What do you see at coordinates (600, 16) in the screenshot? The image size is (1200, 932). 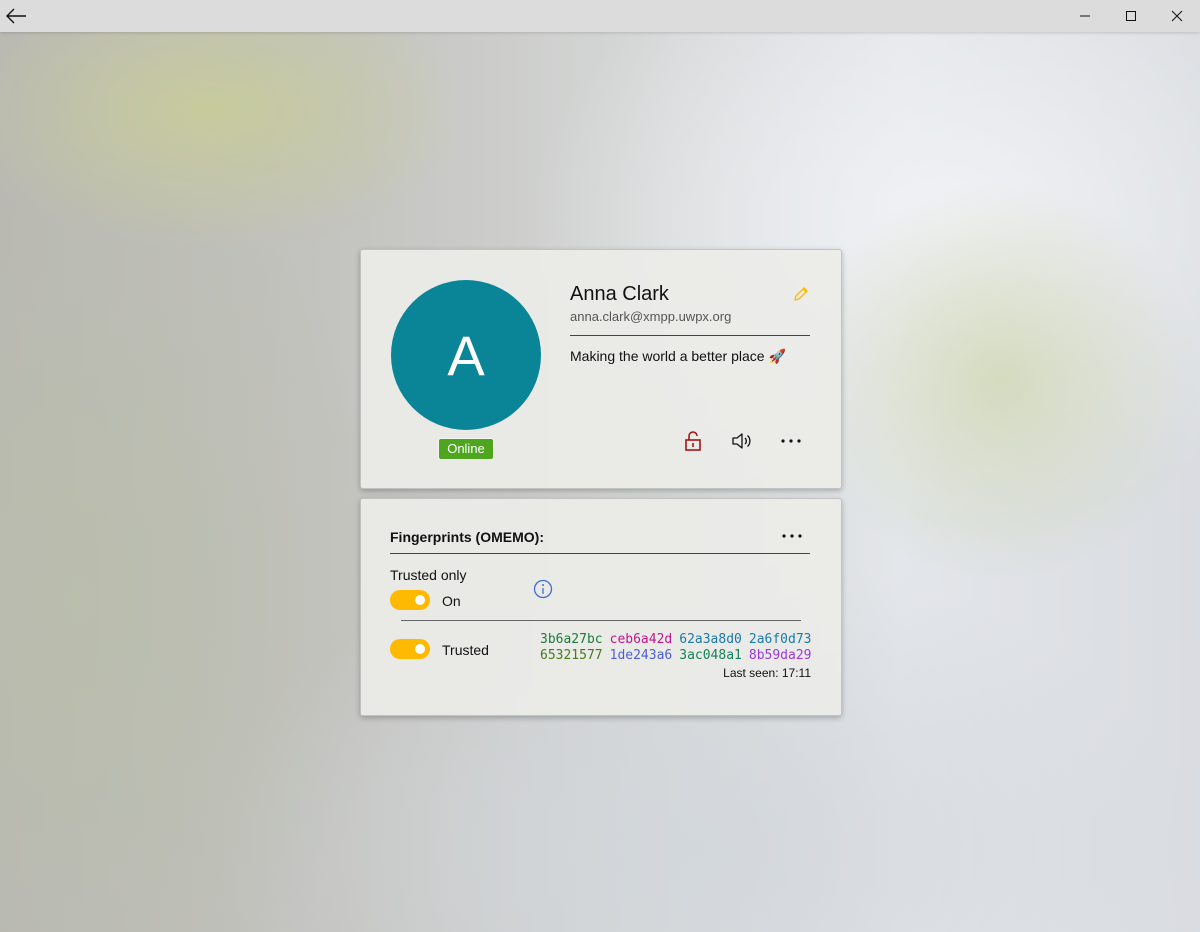 I see `title-bar` at bounding box center [600, 16].